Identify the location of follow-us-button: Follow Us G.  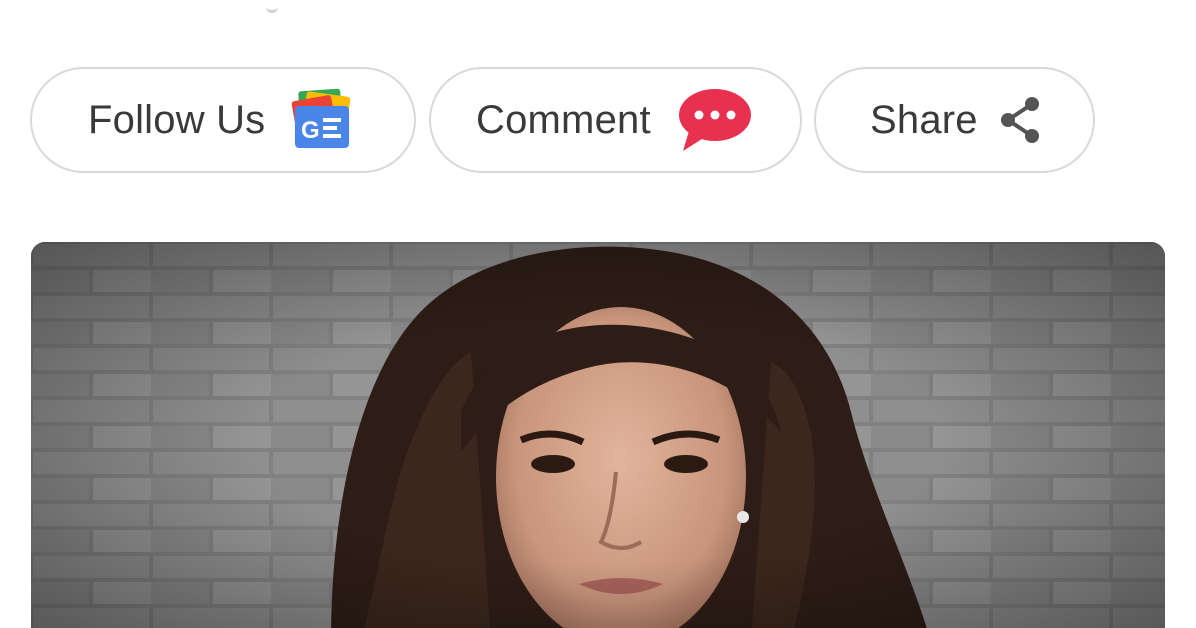
(223, 120).